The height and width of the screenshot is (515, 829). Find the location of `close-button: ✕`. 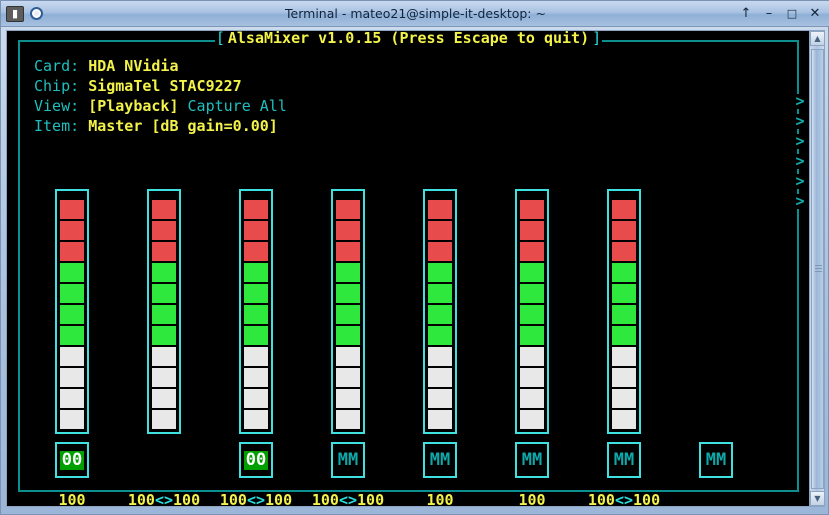

close-button: ✕ is located at coordinates (815, 13).